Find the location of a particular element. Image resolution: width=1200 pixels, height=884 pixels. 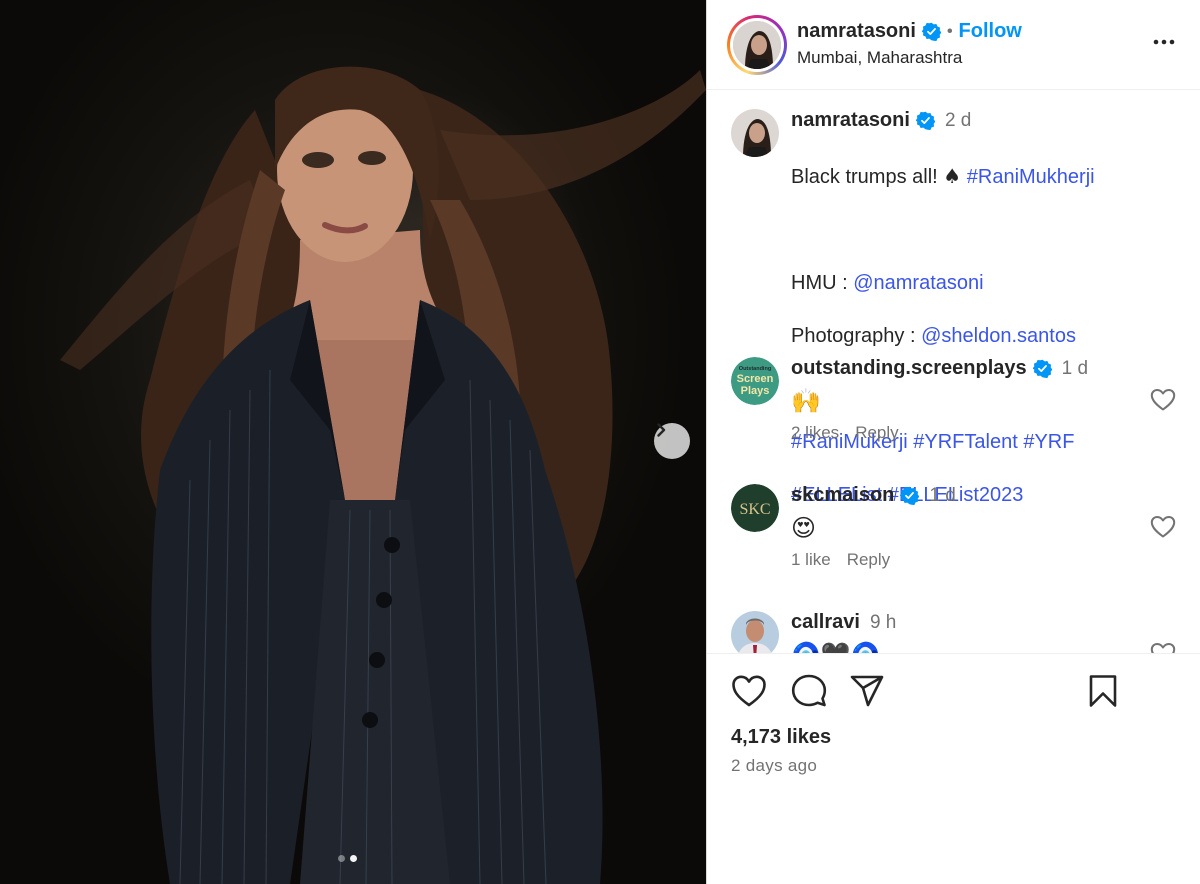

comment-time: 9 h is located at coordinates (883, 623).